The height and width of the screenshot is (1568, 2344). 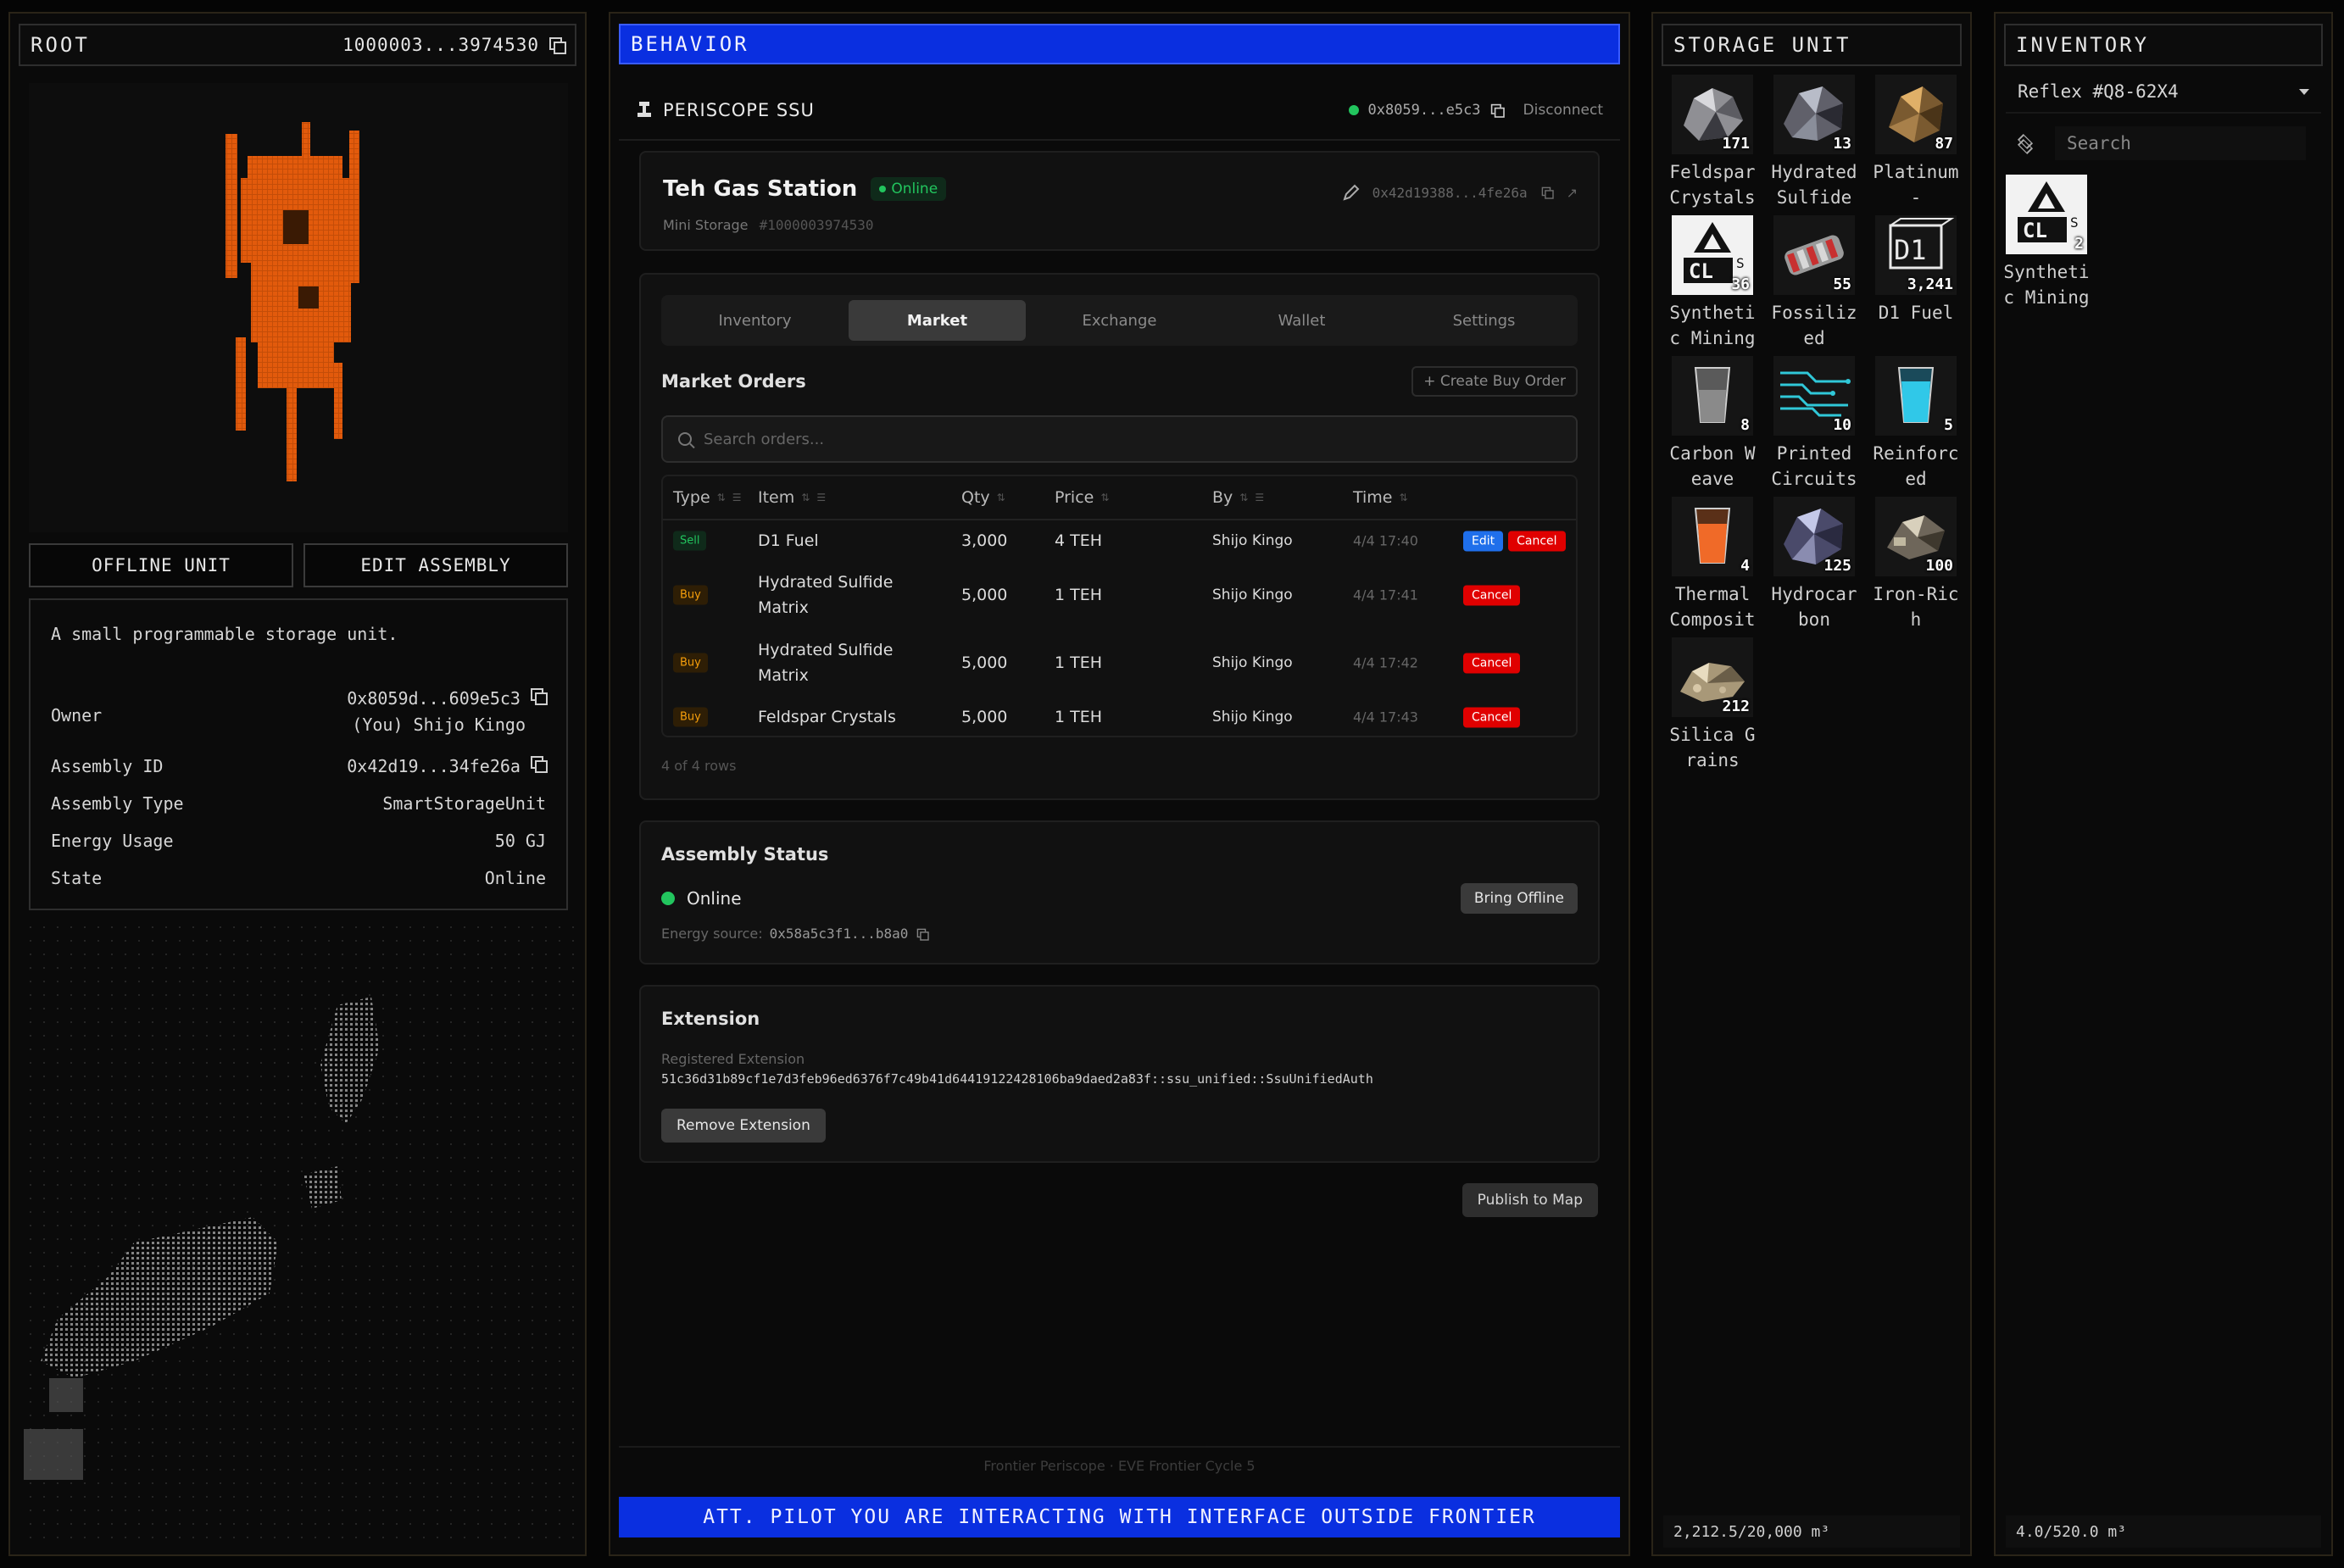 I want to click on energy-source-label: Energy source:, so click(x=712, y=934).